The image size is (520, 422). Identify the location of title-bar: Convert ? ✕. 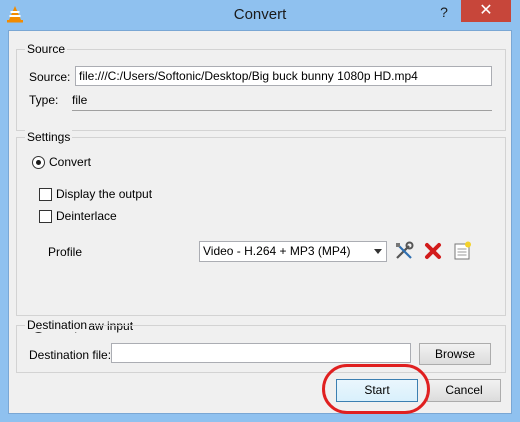
(260, 15).